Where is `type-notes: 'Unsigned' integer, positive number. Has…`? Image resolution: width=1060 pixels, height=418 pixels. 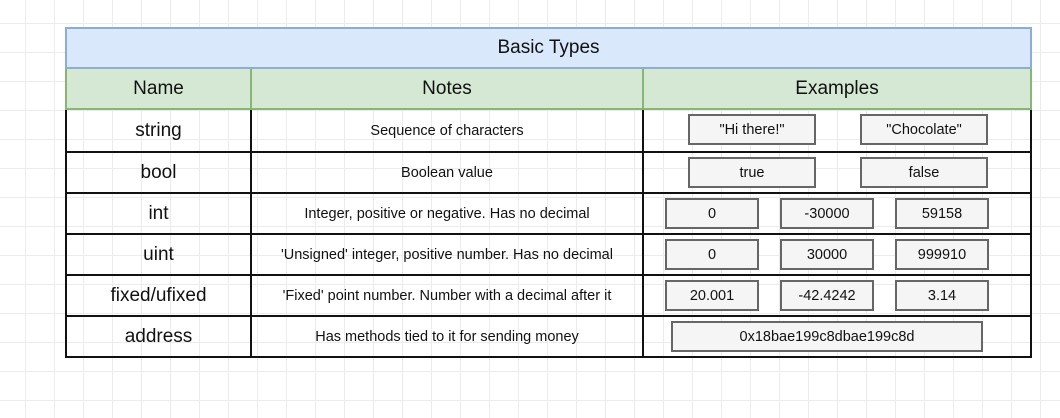
type-notes: 'Unsigned' integer, positive number. Has… is located at coordinates (446, 254).